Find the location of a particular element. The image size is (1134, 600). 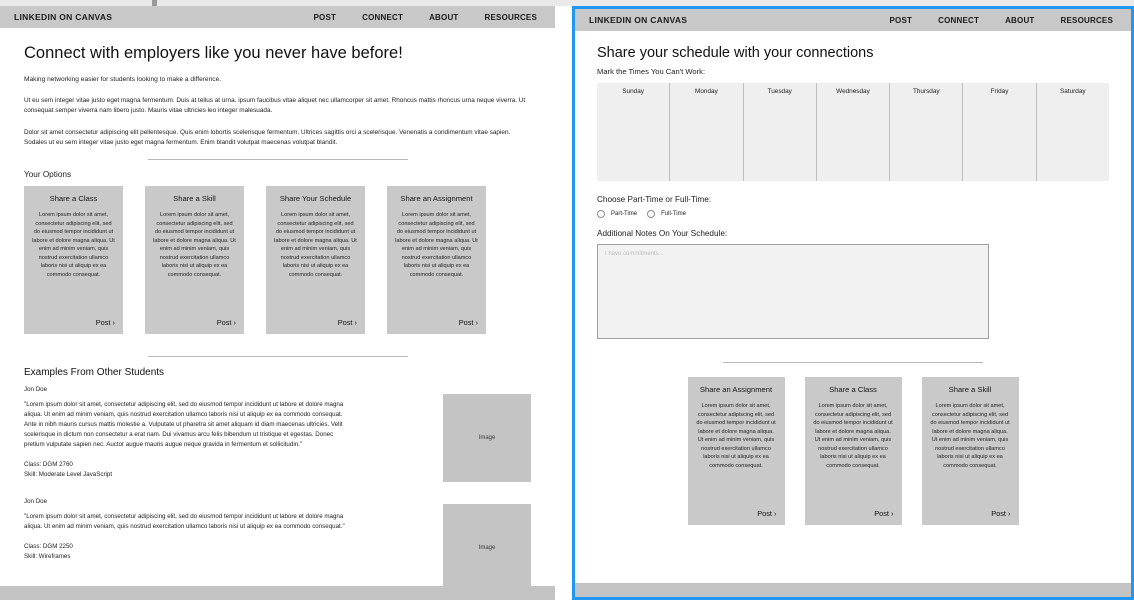

weekly-schedule-grid: Sunday Monday Tuesday Wednesday Thursday is located at coordinates (853, 132).